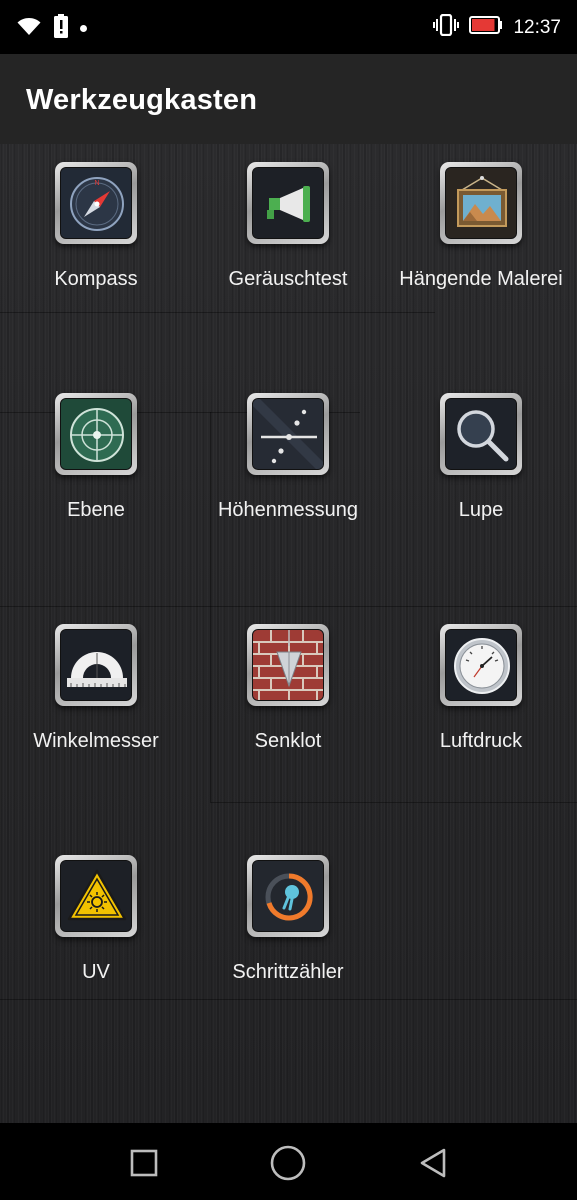  Describe the element at coordinates (96, 510) in the screenshot. I see `tool-label: Ebene` at that location.